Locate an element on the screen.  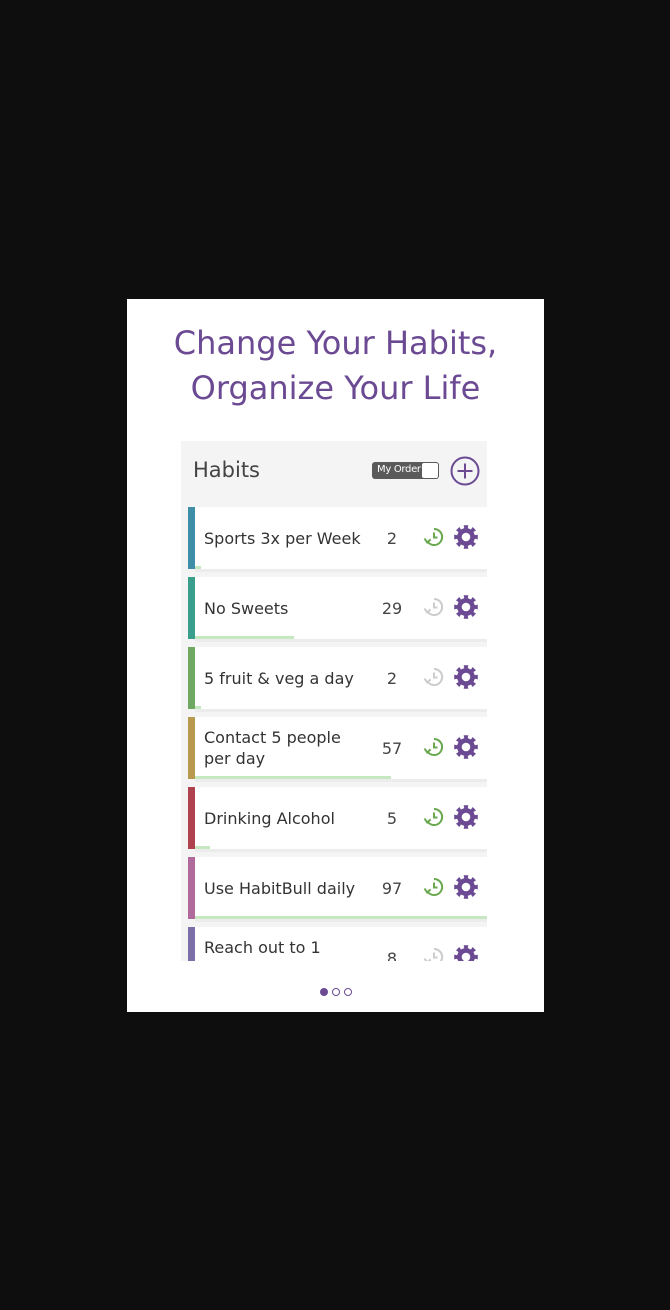
habit-streak-count: 8 is located at coordinates (392, 955).